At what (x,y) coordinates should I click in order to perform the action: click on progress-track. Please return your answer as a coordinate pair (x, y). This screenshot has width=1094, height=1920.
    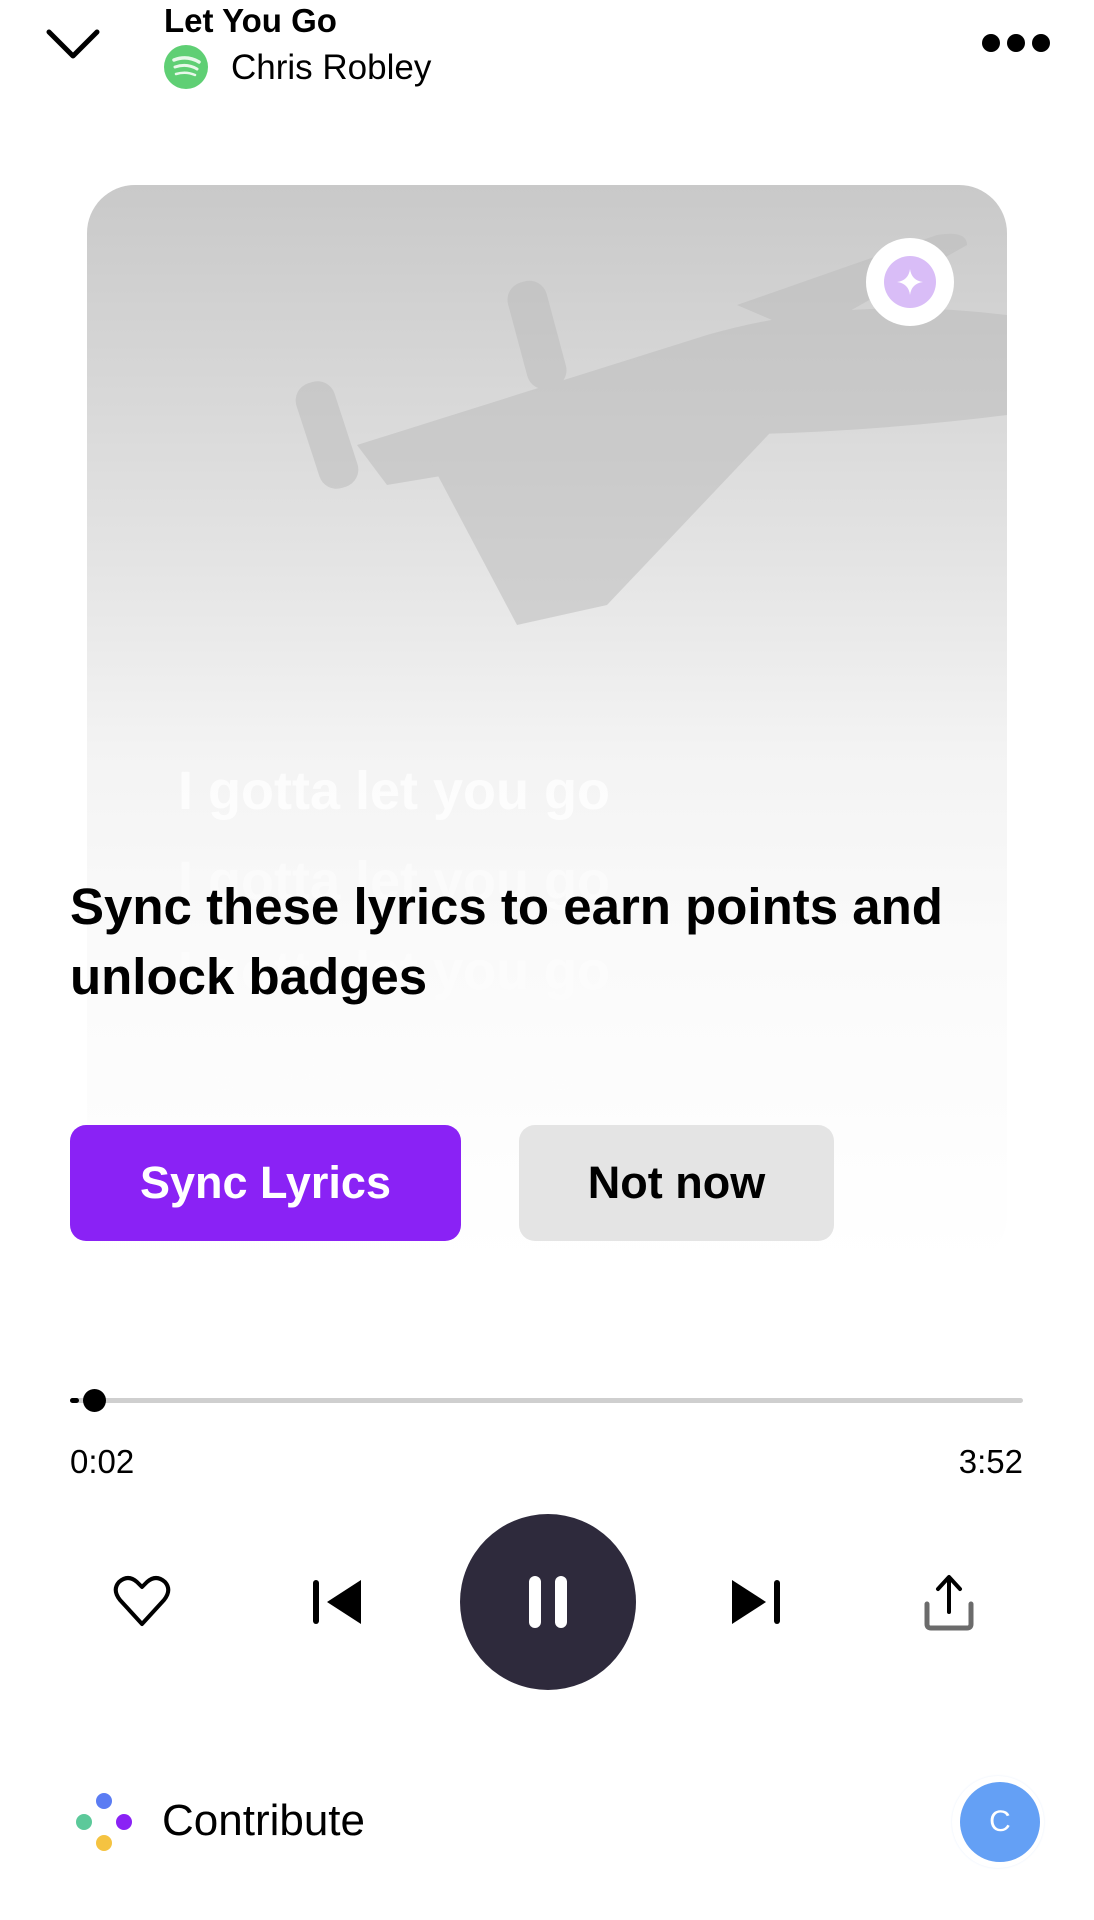
    Looking at the image, I should click on (546, 1400).